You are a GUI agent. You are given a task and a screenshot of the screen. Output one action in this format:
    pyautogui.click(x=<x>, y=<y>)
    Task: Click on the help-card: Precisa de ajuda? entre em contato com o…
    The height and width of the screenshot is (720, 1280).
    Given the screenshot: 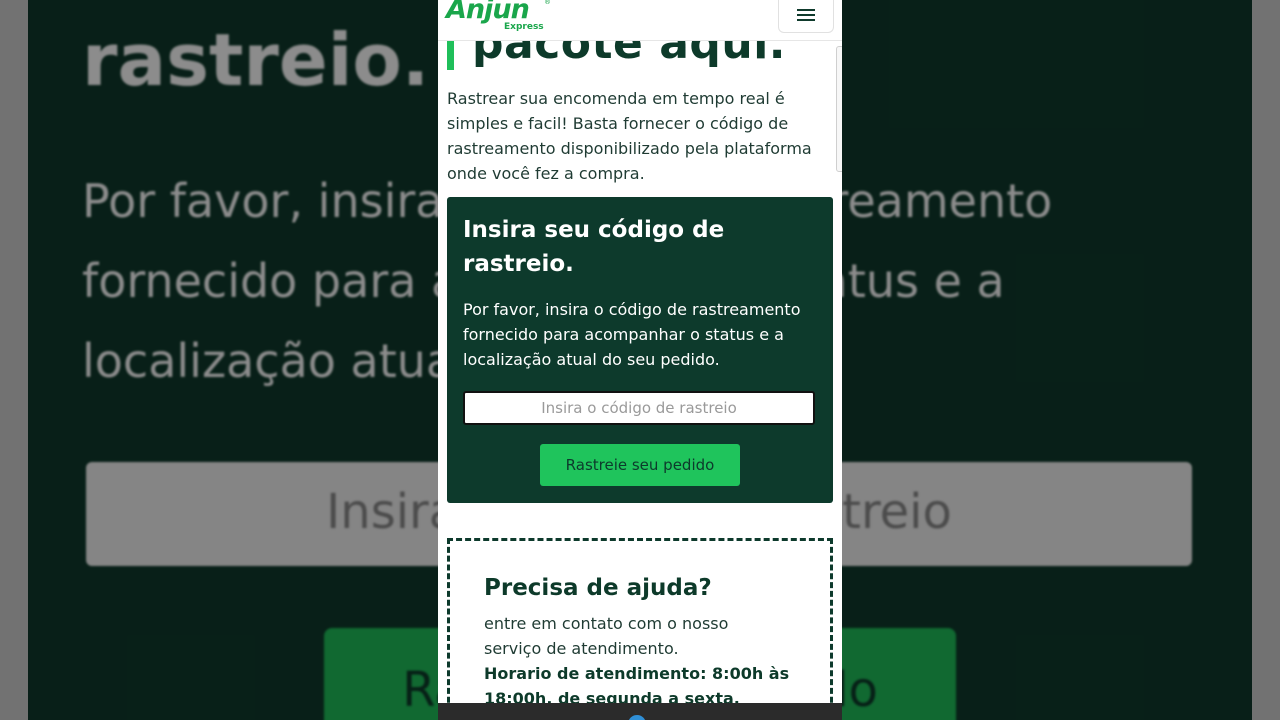 What is the action you would take?
    pyautogui.click(x=640, y=629)
    